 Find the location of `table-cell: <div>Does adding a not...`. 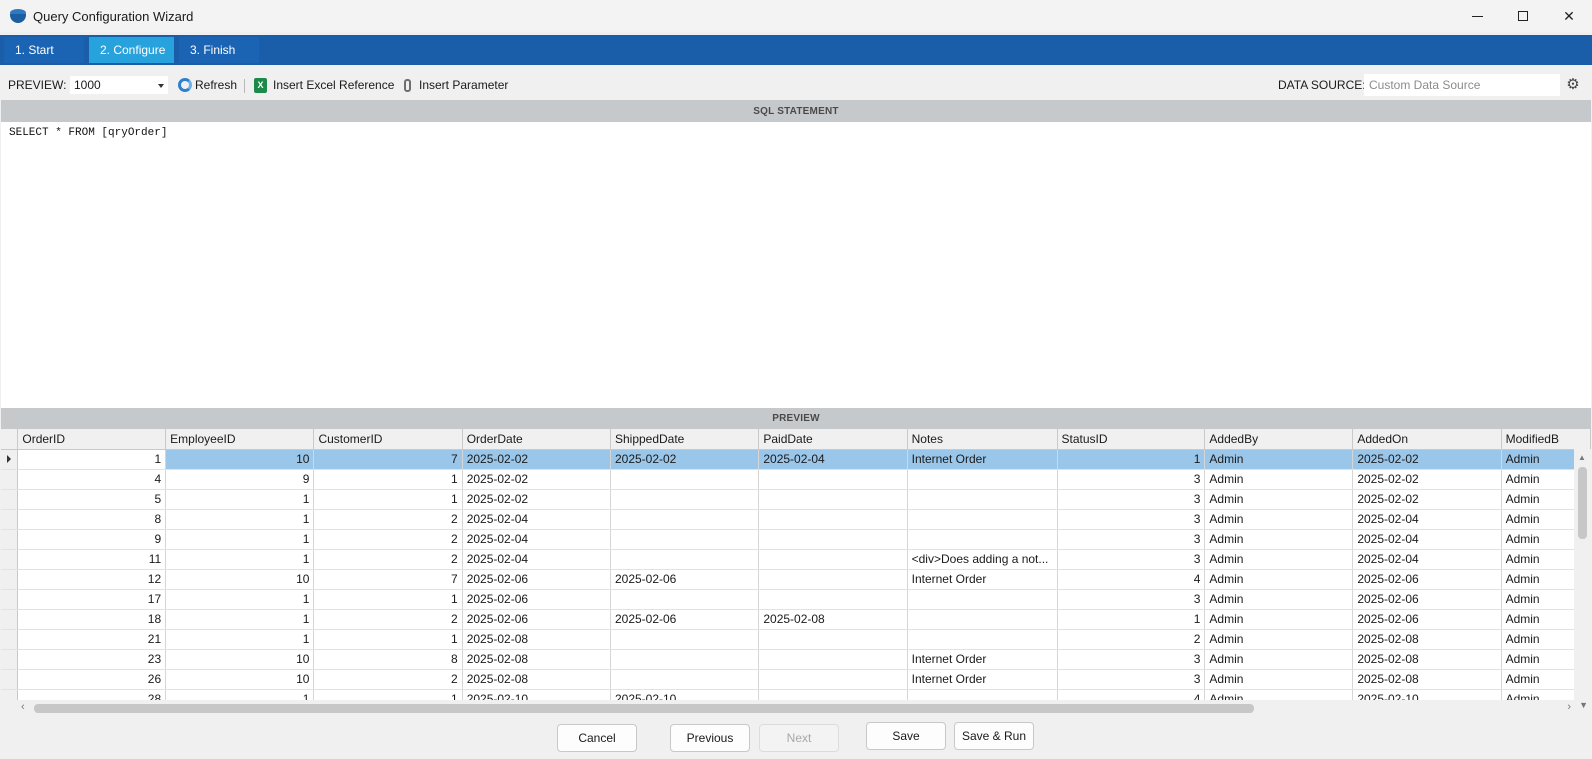

table-cell: <div>Does adding a not... is located at coordinates (982, 559).